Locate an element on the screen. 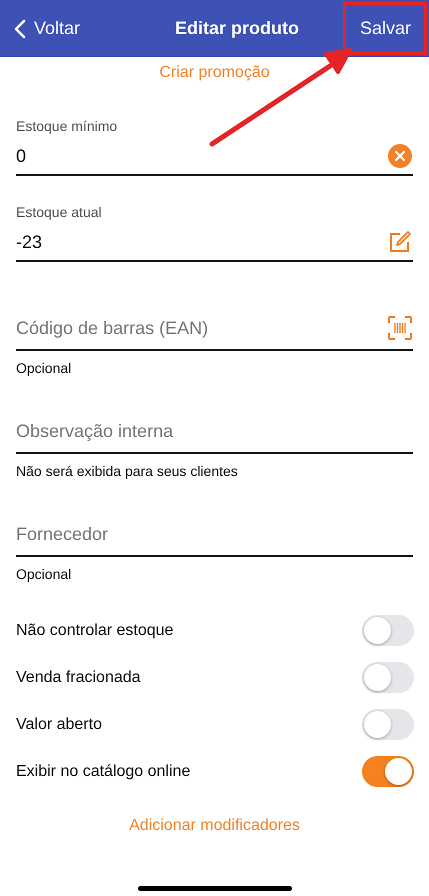 The image size is (429, 896). toggle-label: Valor aberto is located at coordinates (59, 725).